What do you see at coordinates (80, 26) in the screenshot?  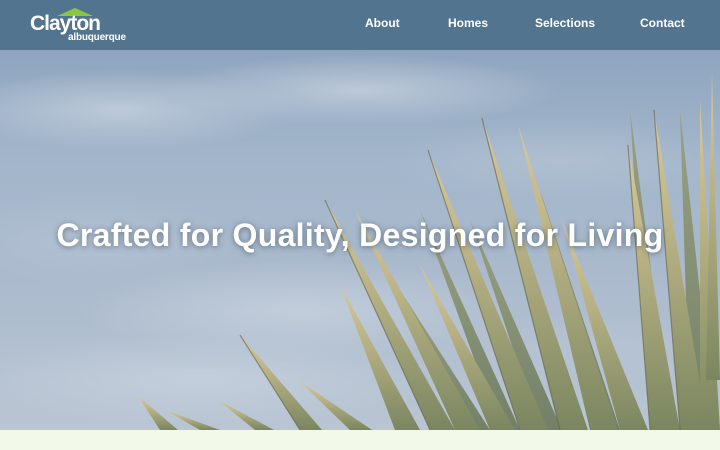 I see `clayton-logo: Clayton albuquerque` at bounding box center [80, 26].